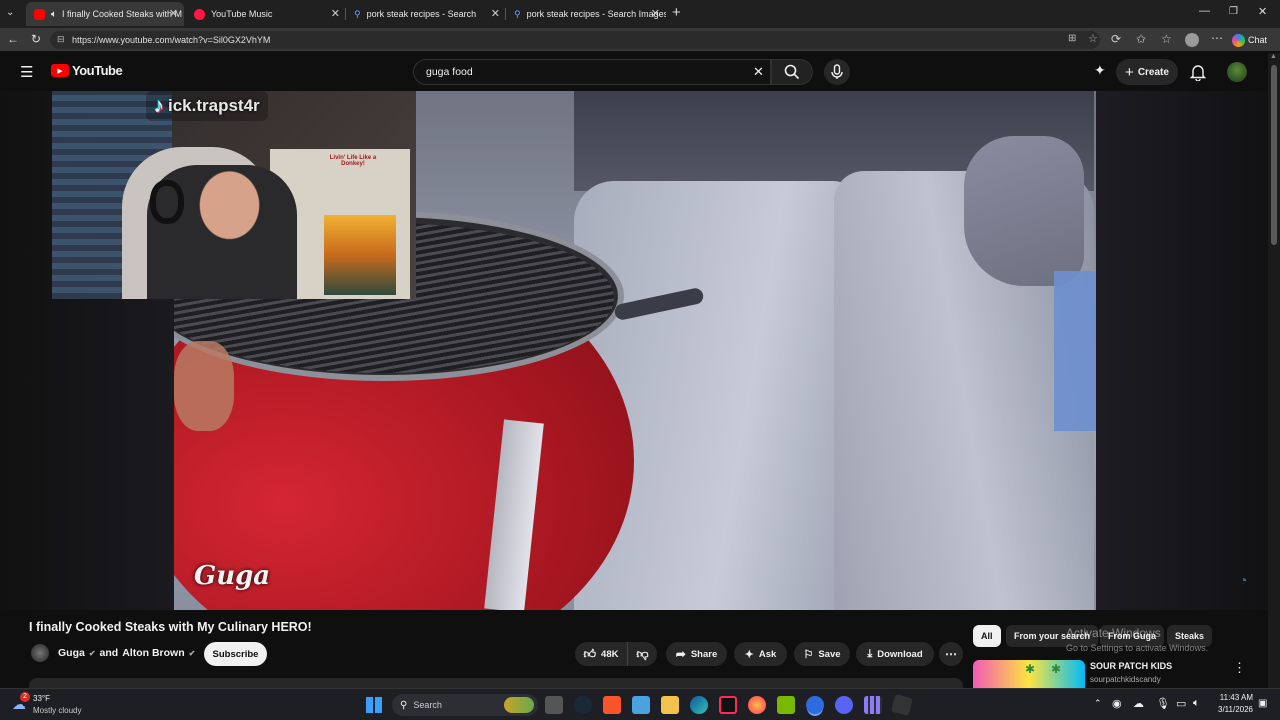 The height and width of the screenshot is (720, 1280). I want to click on share-button: ➦ Share, so click(696, 654).